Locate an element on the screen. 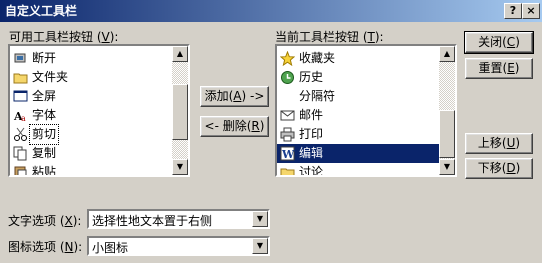  svg-text: a is located at coordinates (23, 118).